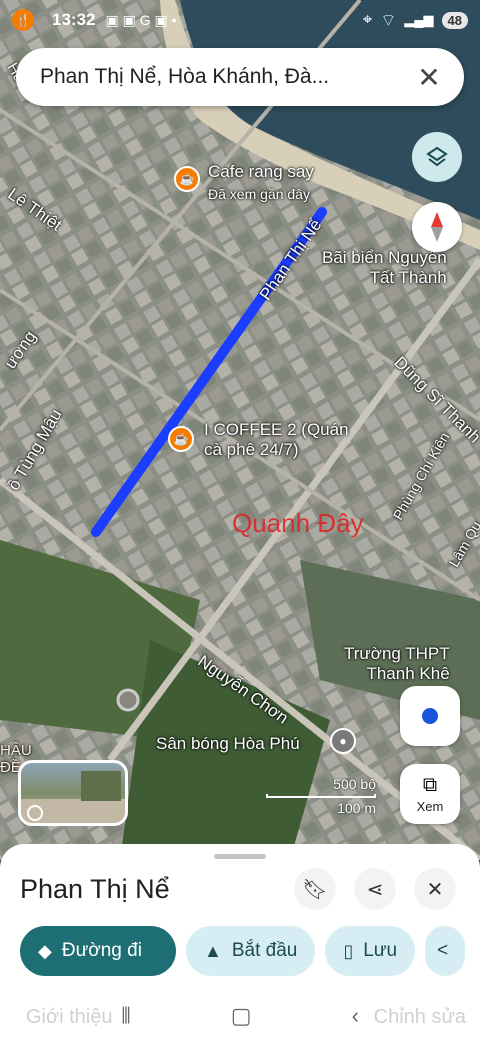 This screenshot has width=480, height=1040. Describe the element at coordinates (380, 950) in the screenshot. I see `save-label: Lưu` at that location.